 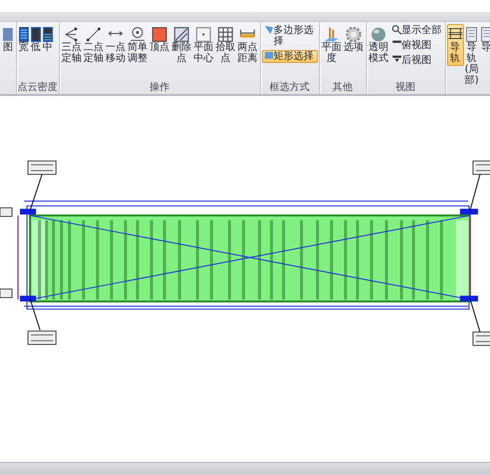 What do you see at coordinates (203, 45) in the screenshot?
I see `ribbon-button: 平面中心` at bounding box center [203, 45].